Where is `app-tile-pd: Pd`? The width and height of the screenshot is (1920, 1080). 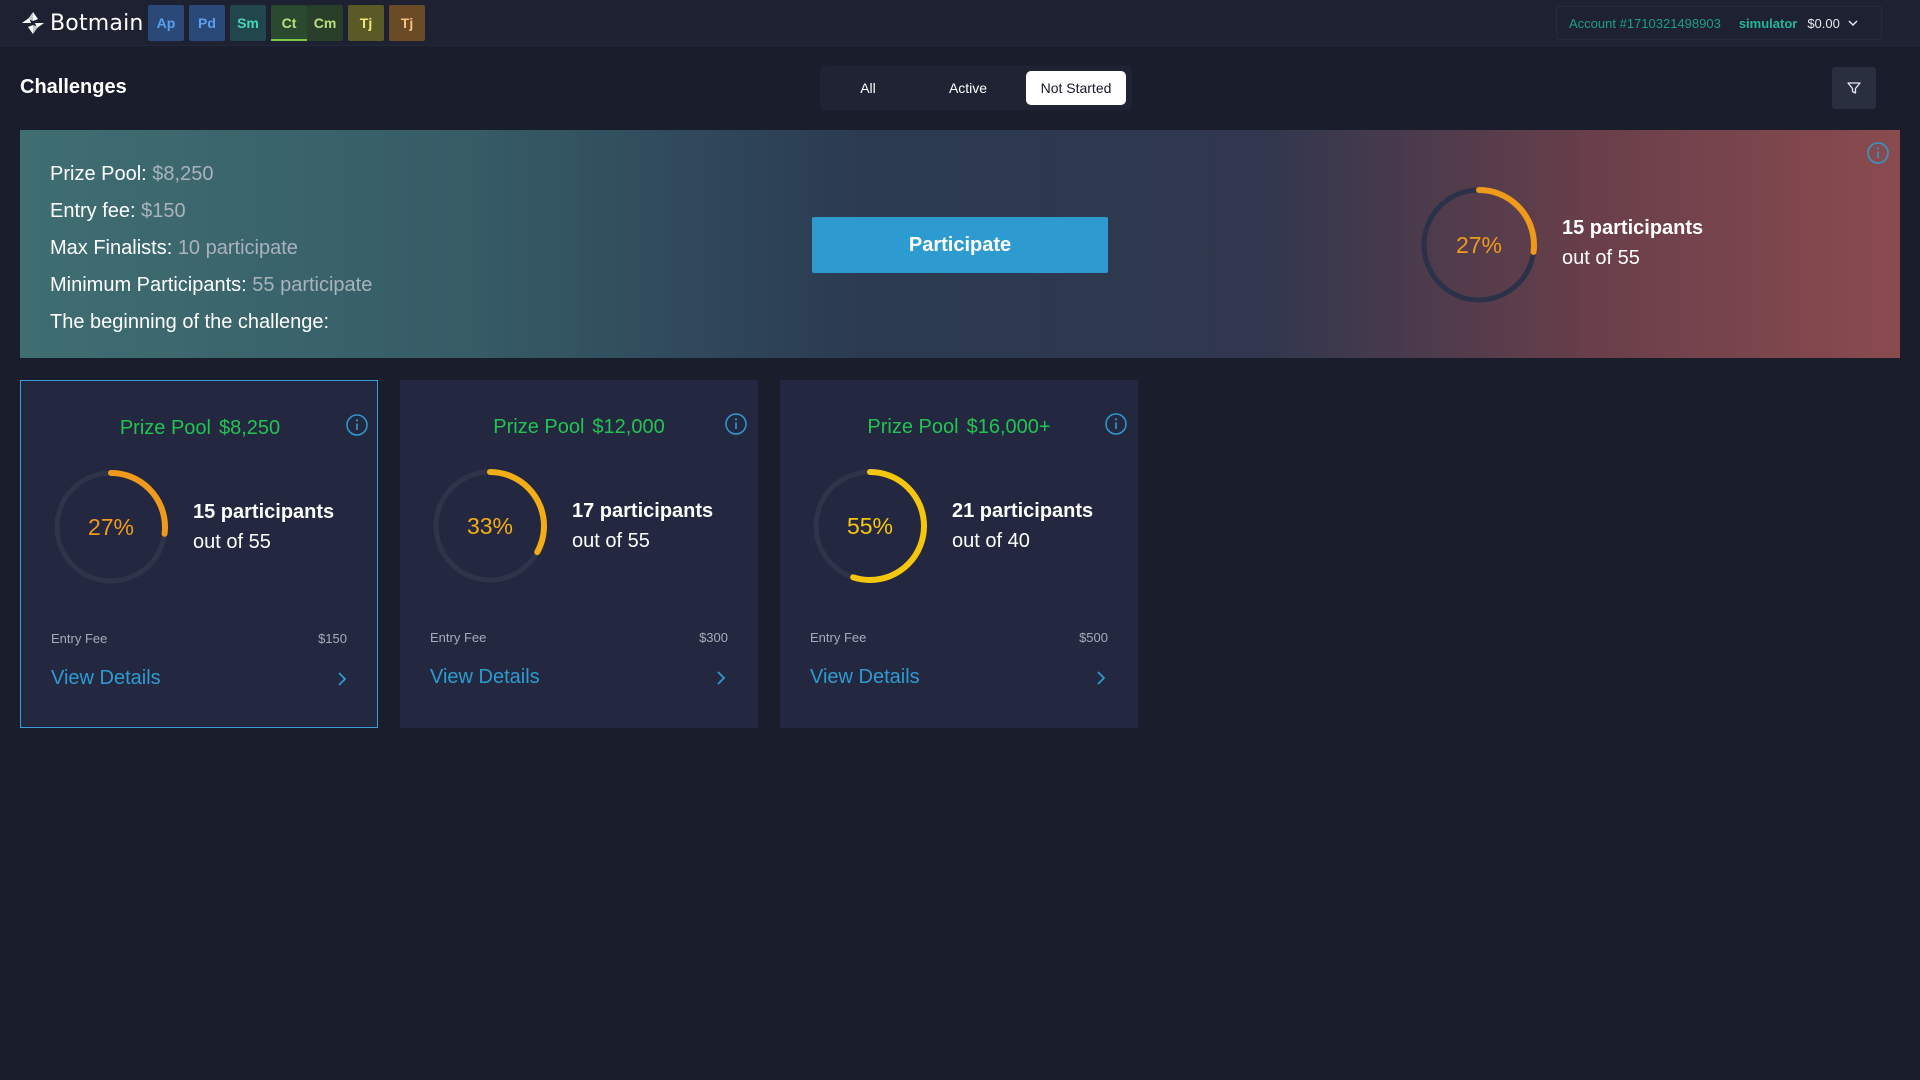
app-tile-pd: Pd is located at coordinates (207, 23).